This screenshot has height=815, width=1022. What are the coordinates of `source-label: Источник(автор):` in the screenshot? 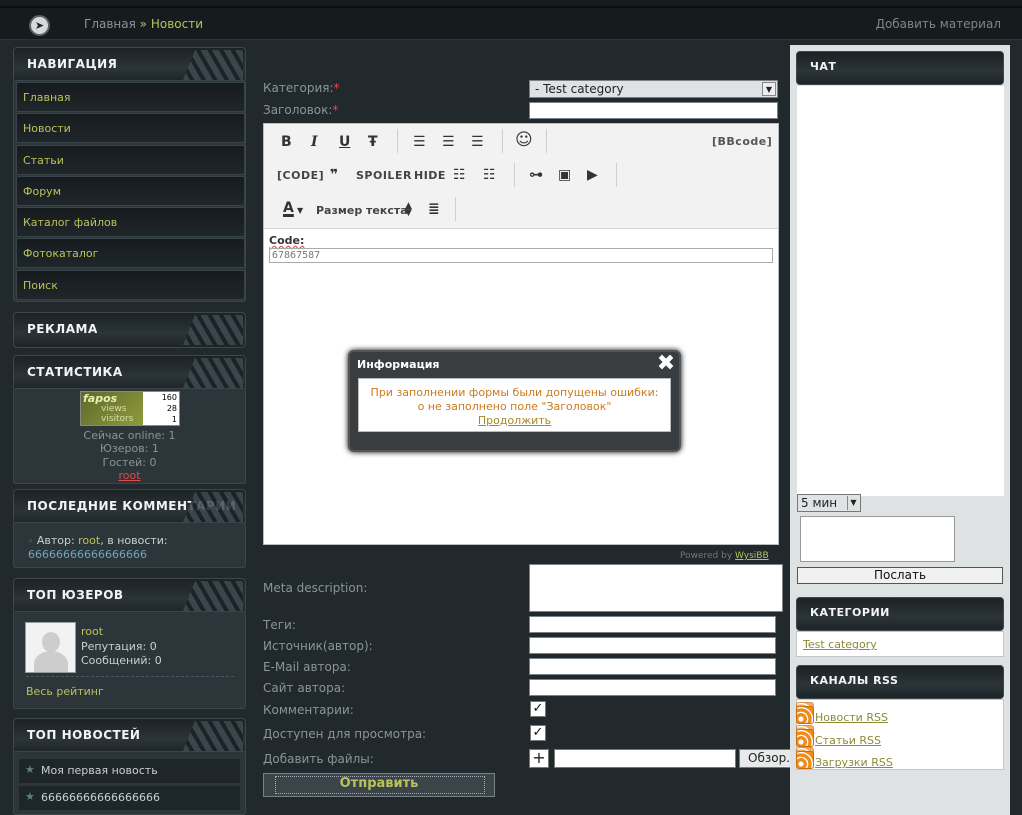 It's located at (318, 646).